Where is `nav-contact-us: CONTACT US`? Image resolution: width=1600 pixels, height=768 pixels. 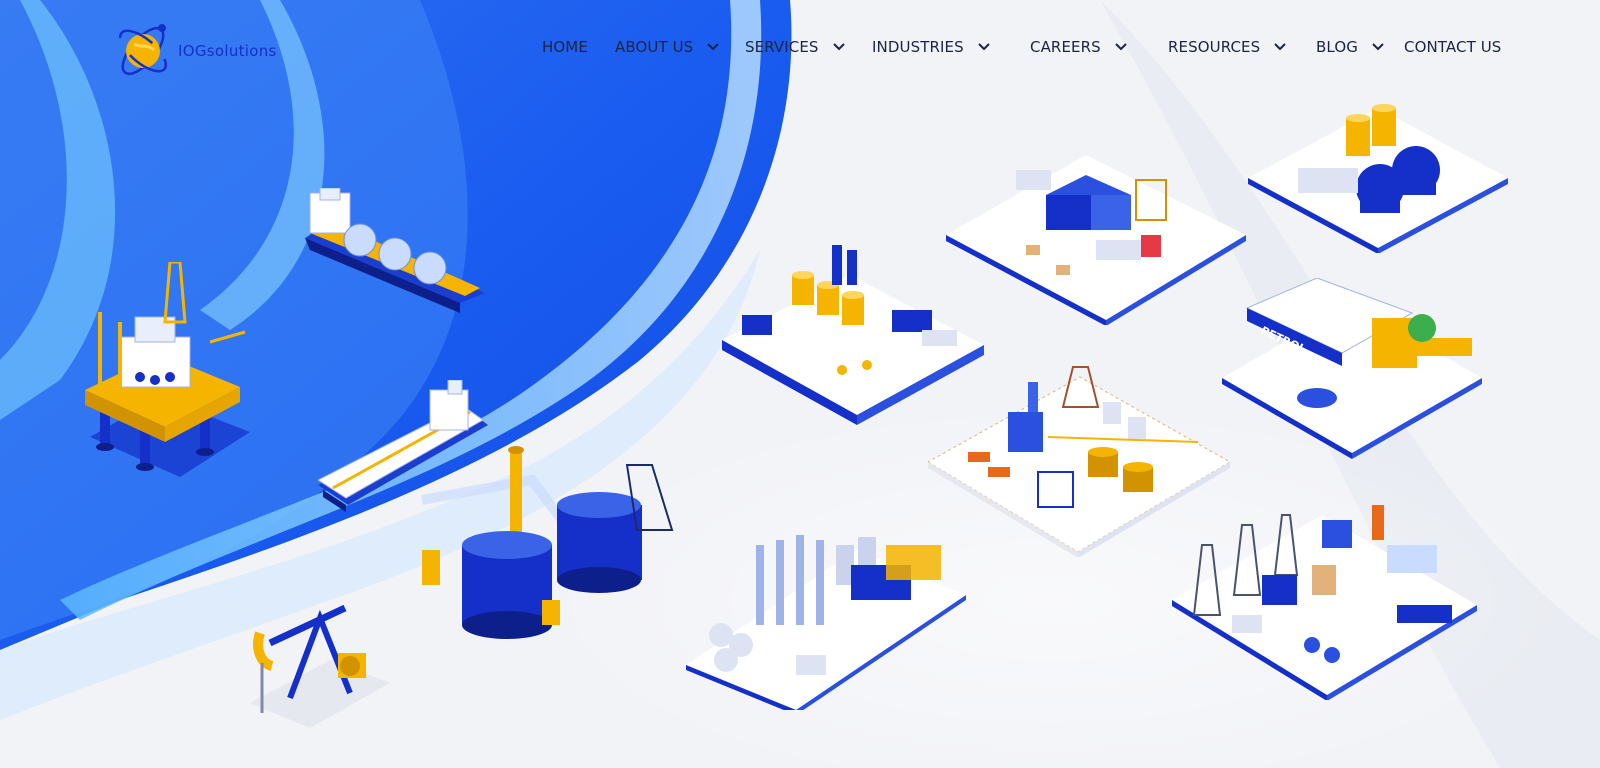
nav-contact-us: CONTACT US is located at coordinates (1452, 47).